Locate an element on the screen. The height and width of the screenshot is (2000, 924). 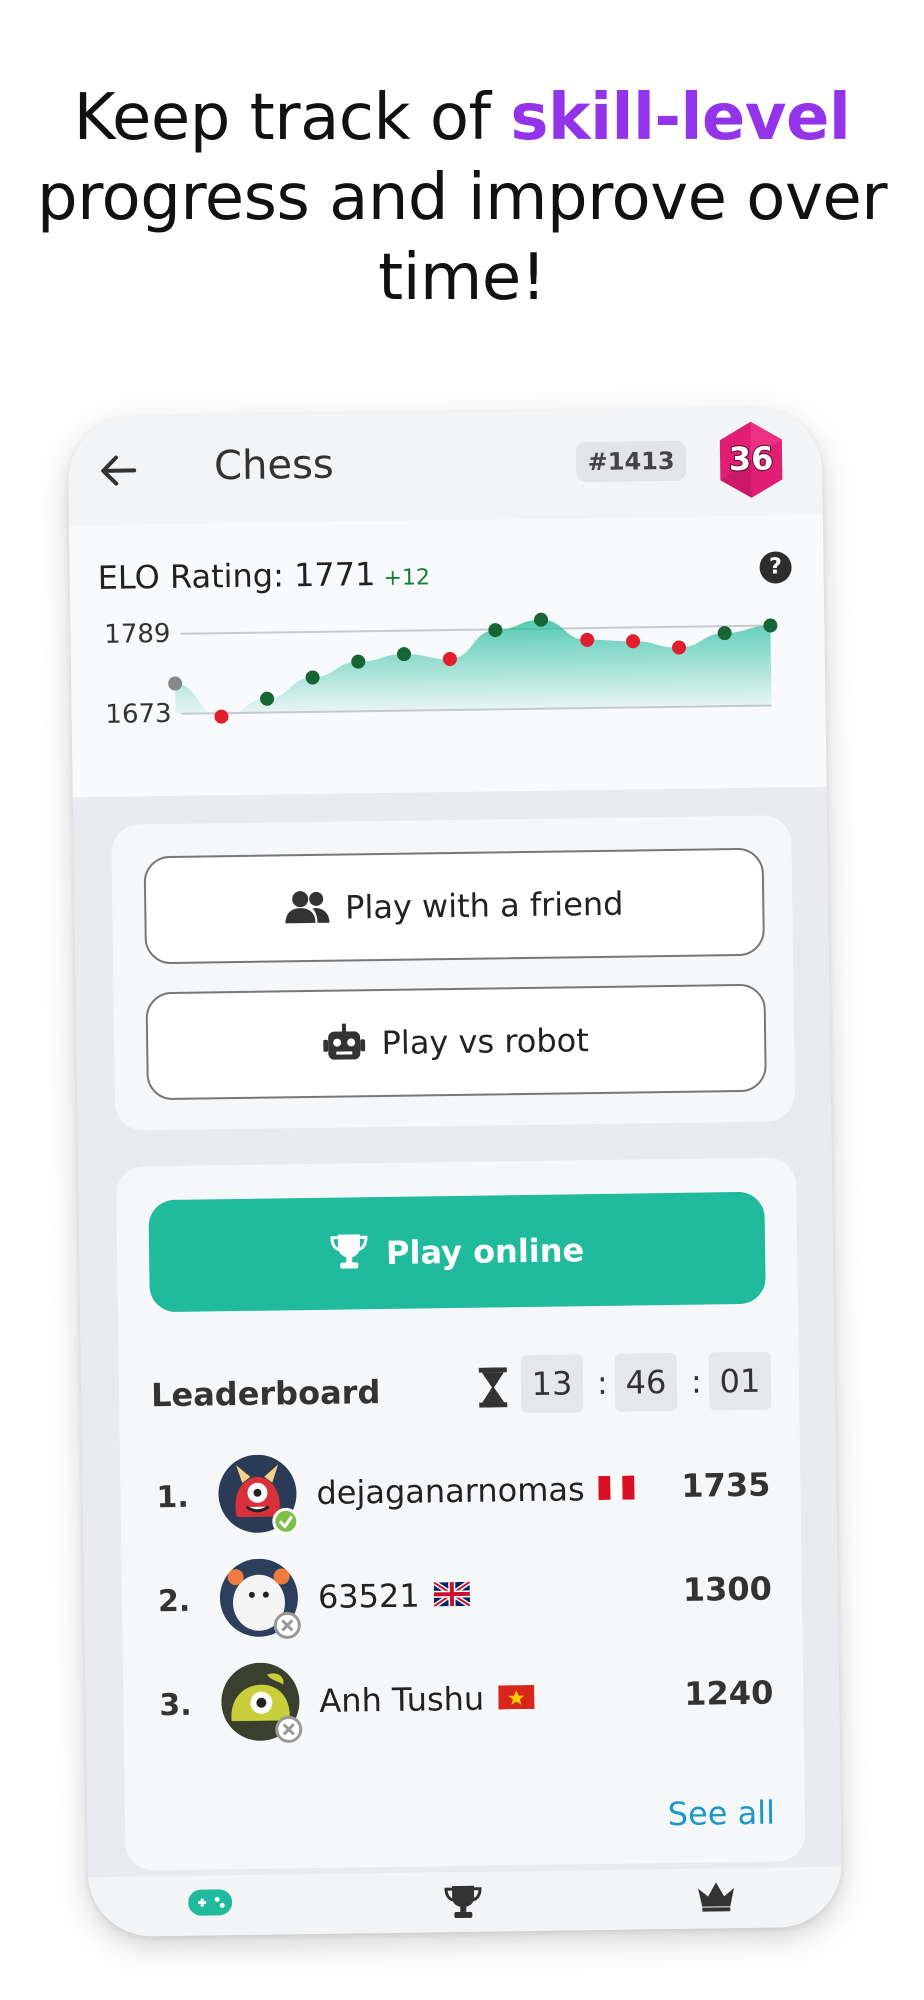
chart-y-tick-bottom: 1673 is located at coordinates (138, 714).